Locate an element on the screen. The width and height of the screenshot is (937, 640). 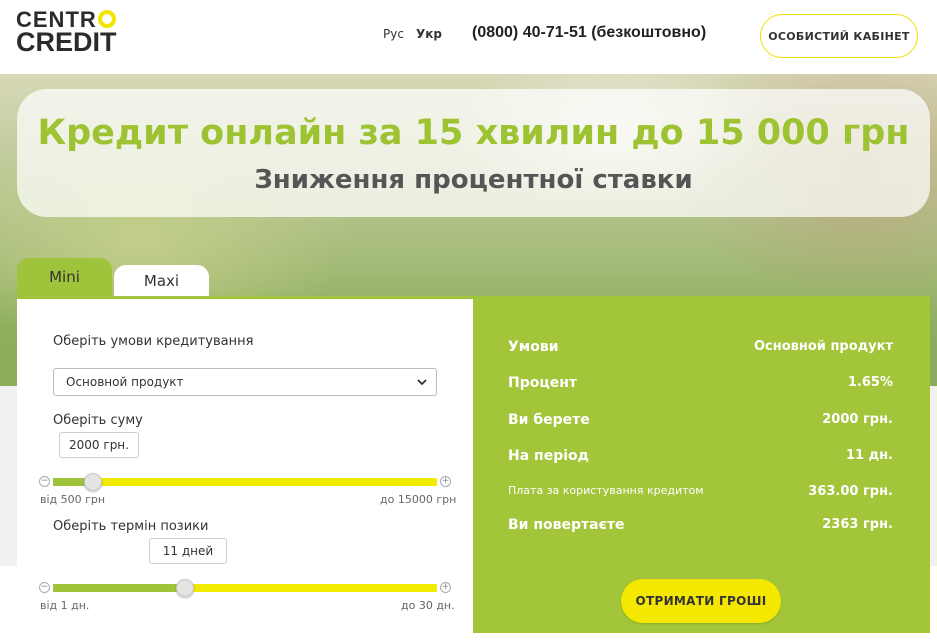
amount-slider-handle is located at coordinates (92, 482).